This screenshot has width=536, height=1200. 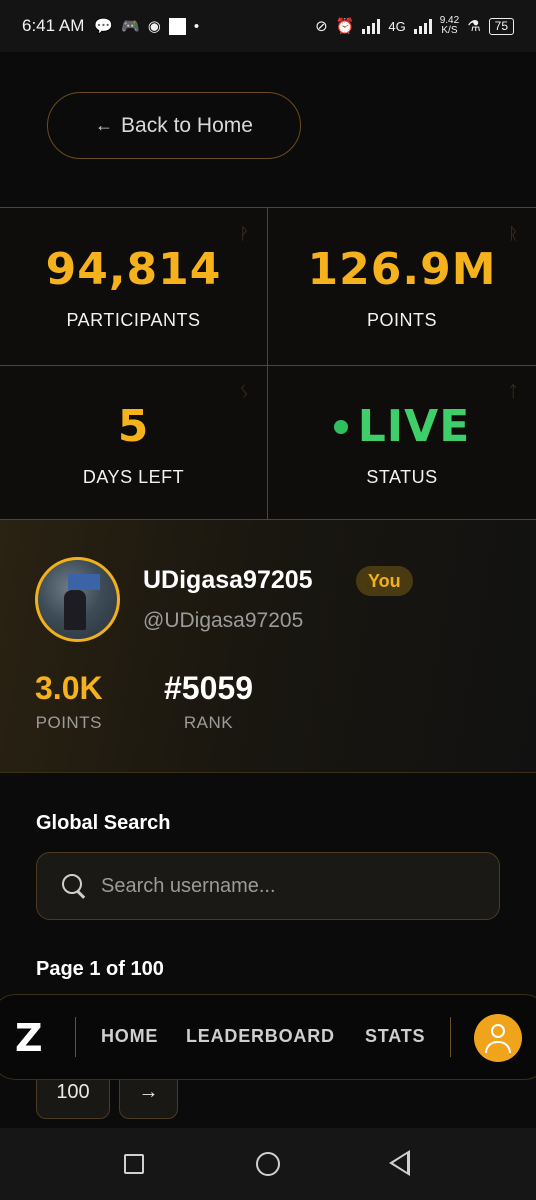 I want to click on back-to-home-button: ← Back to Home, so click(x=174, y=125).